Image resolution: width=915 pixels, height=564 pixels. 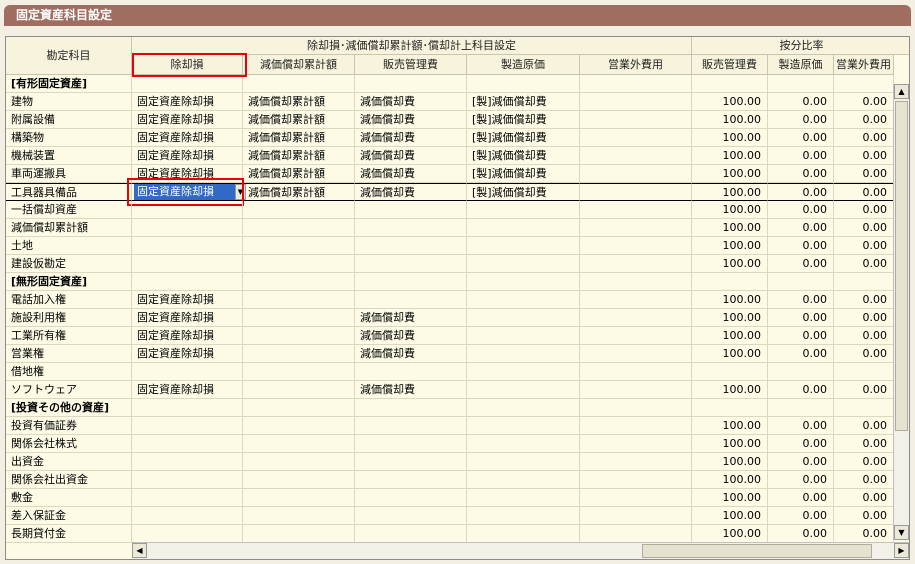 I want to click on vertical-scroll-thumb, so click(x=901, y=266).